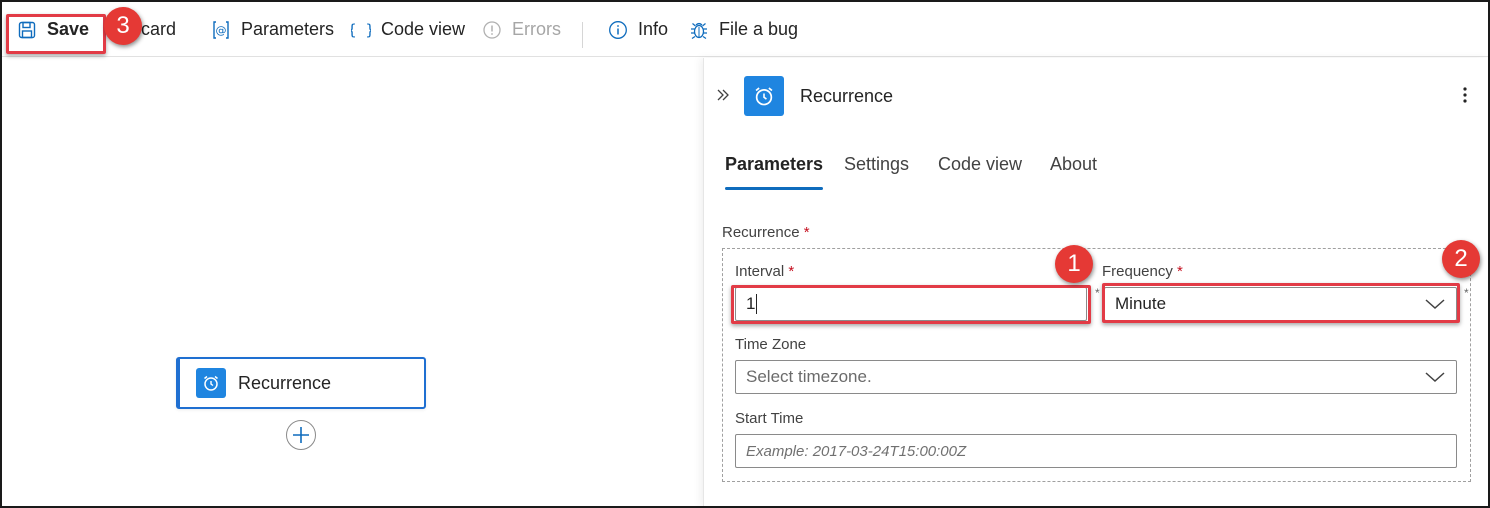 This screenshot has height=508, width=1490. I want to click on code-view-button: { } Code view, so click(407, 29).